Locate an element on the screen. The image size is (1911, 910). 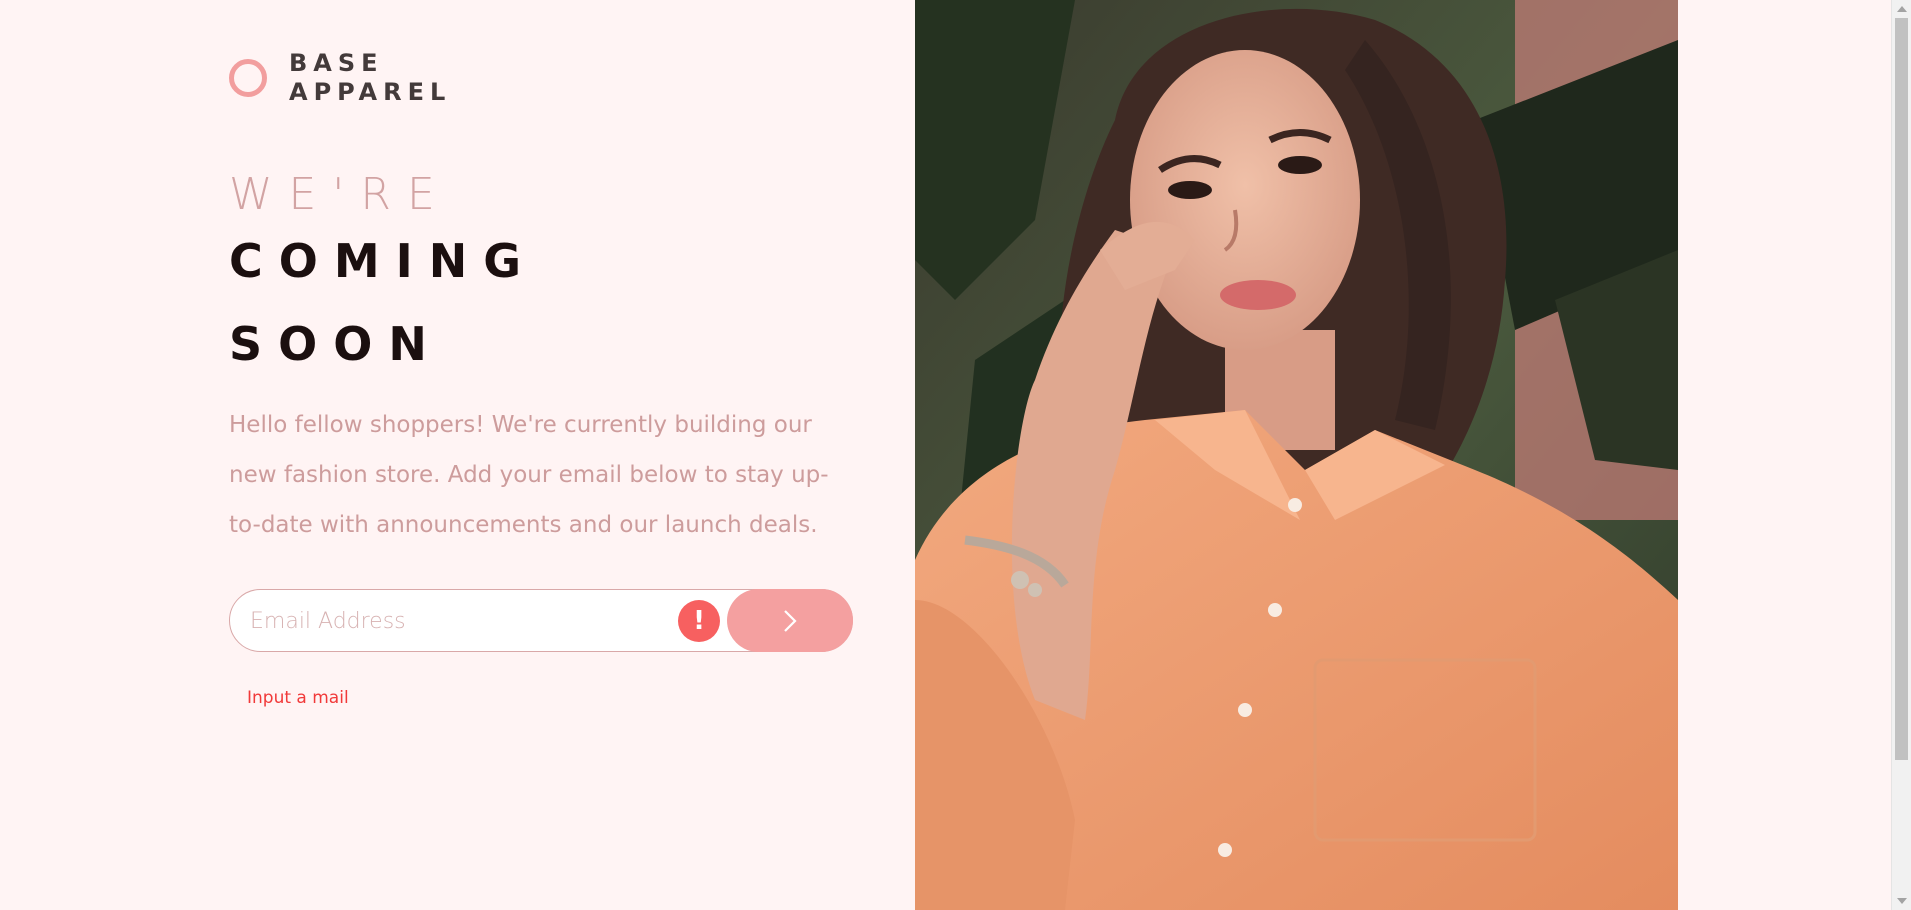
title-bold-line2: SOON is located at coordinates (336, 344).